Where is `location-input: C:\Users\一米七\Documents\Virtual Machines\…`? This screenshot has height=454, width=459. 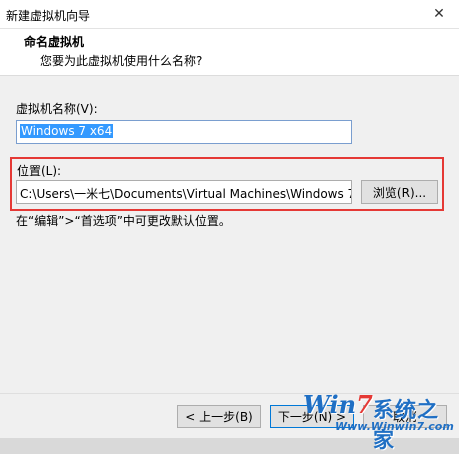 location-input: C:\Users\一米七\Documents\Virtual Machines\… is located at coordinates (184, 192).